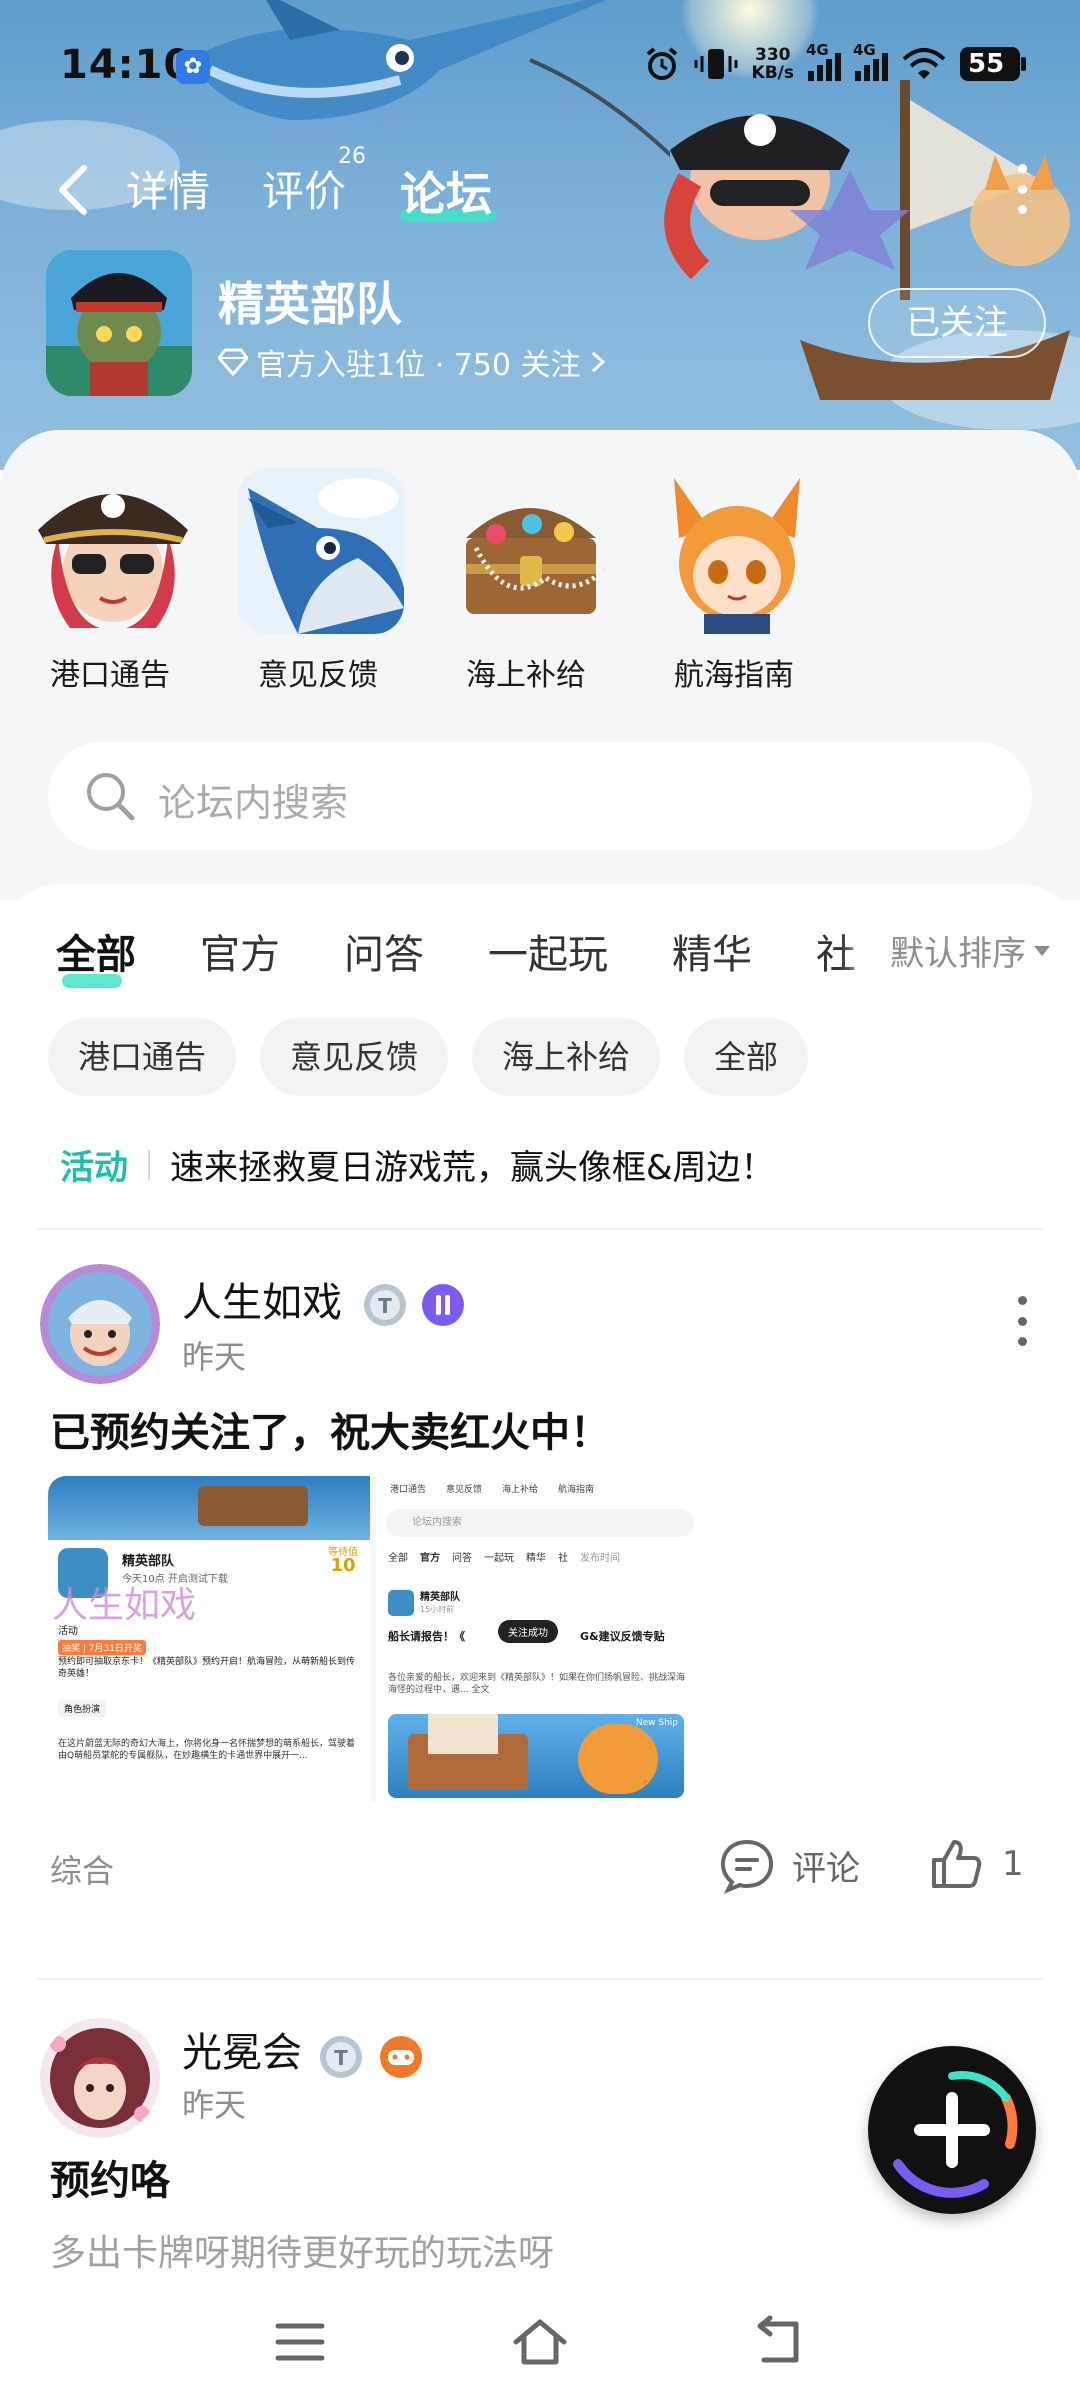  What do you see at coordinates (993, 64) in the screenshot?
I see `battery-icon: 55` at bounding box center [993, 64].